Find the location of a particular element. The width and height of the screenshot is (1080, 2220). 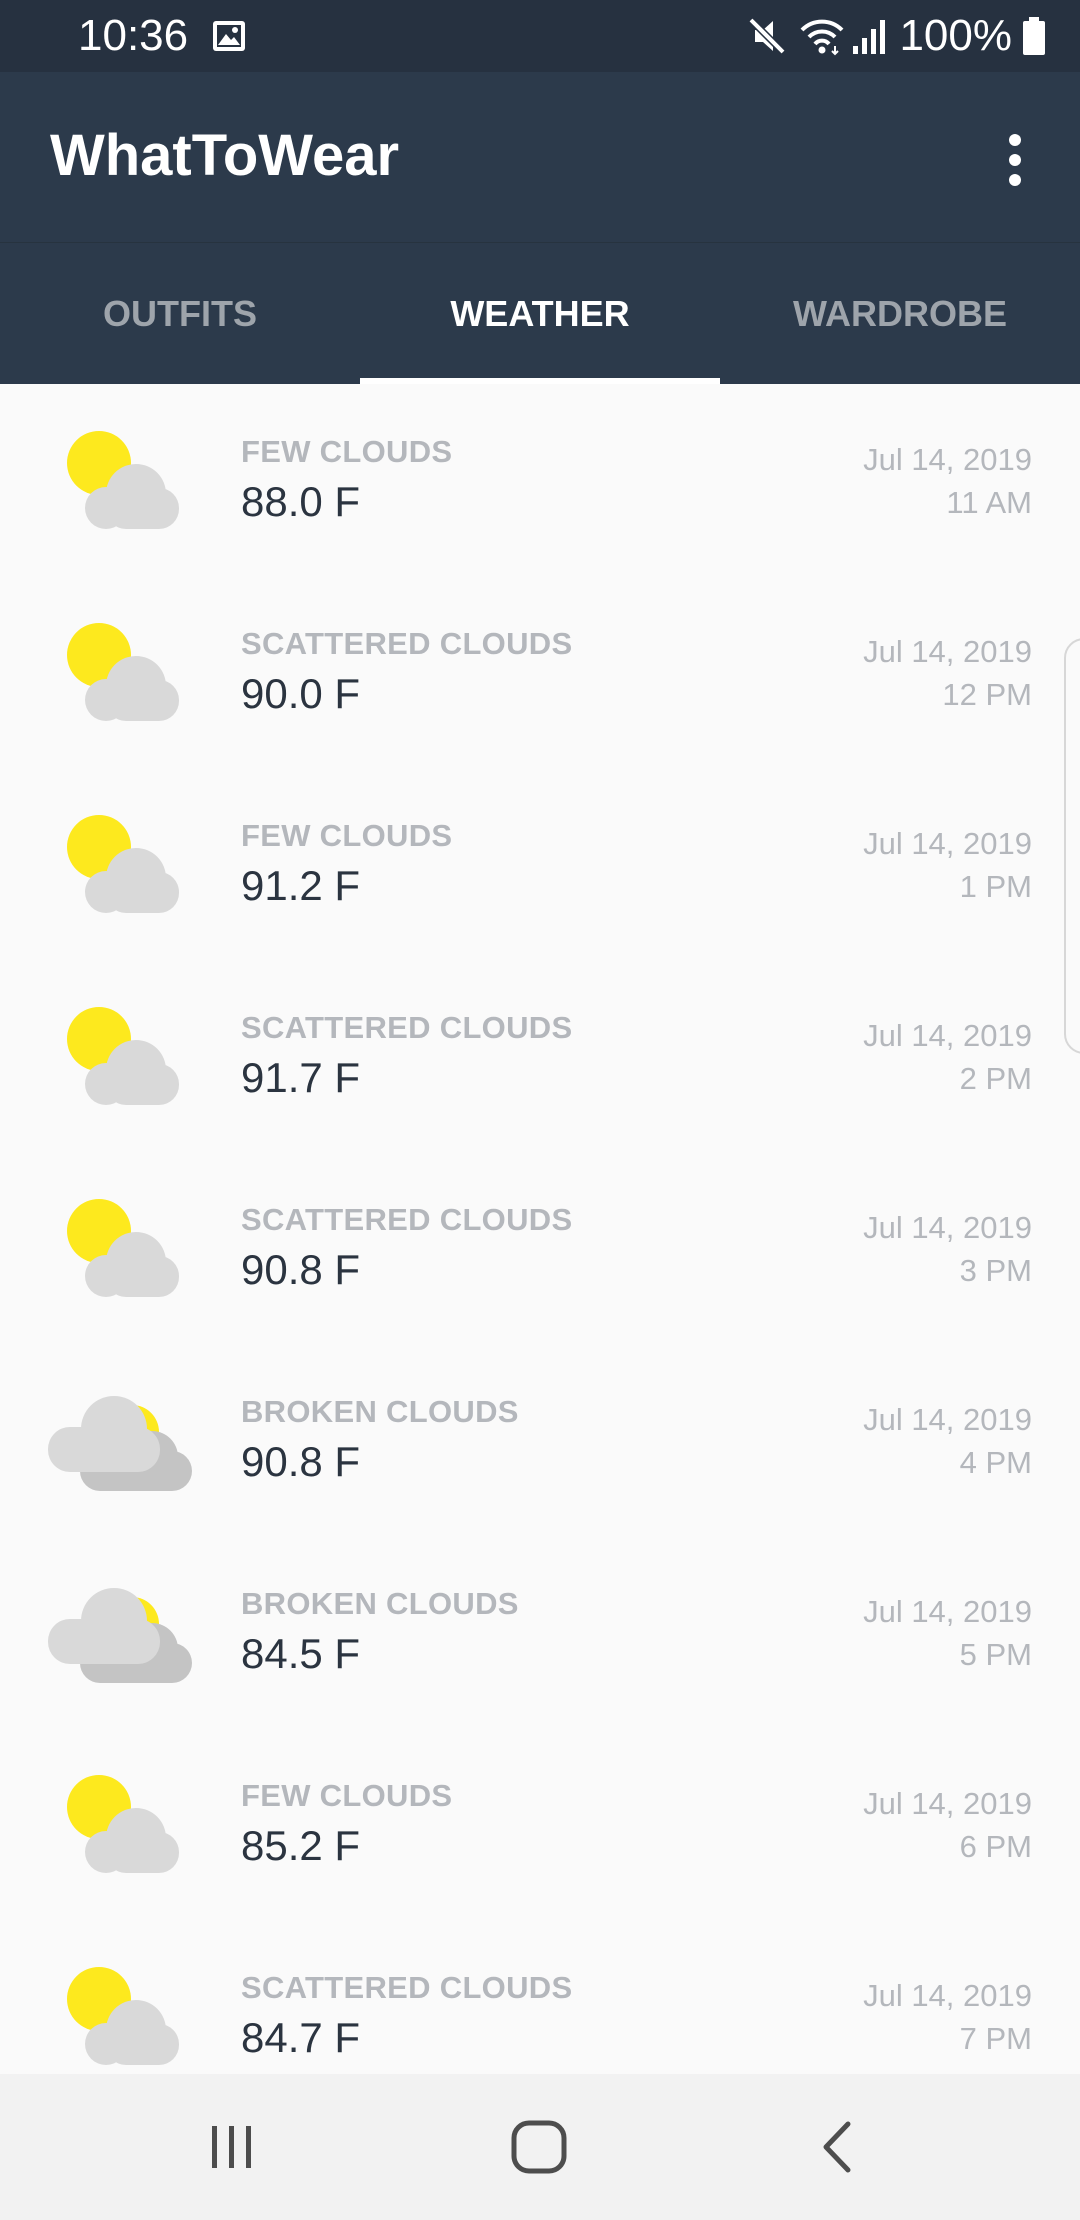

image-icon is located at coordinates (229, 38).